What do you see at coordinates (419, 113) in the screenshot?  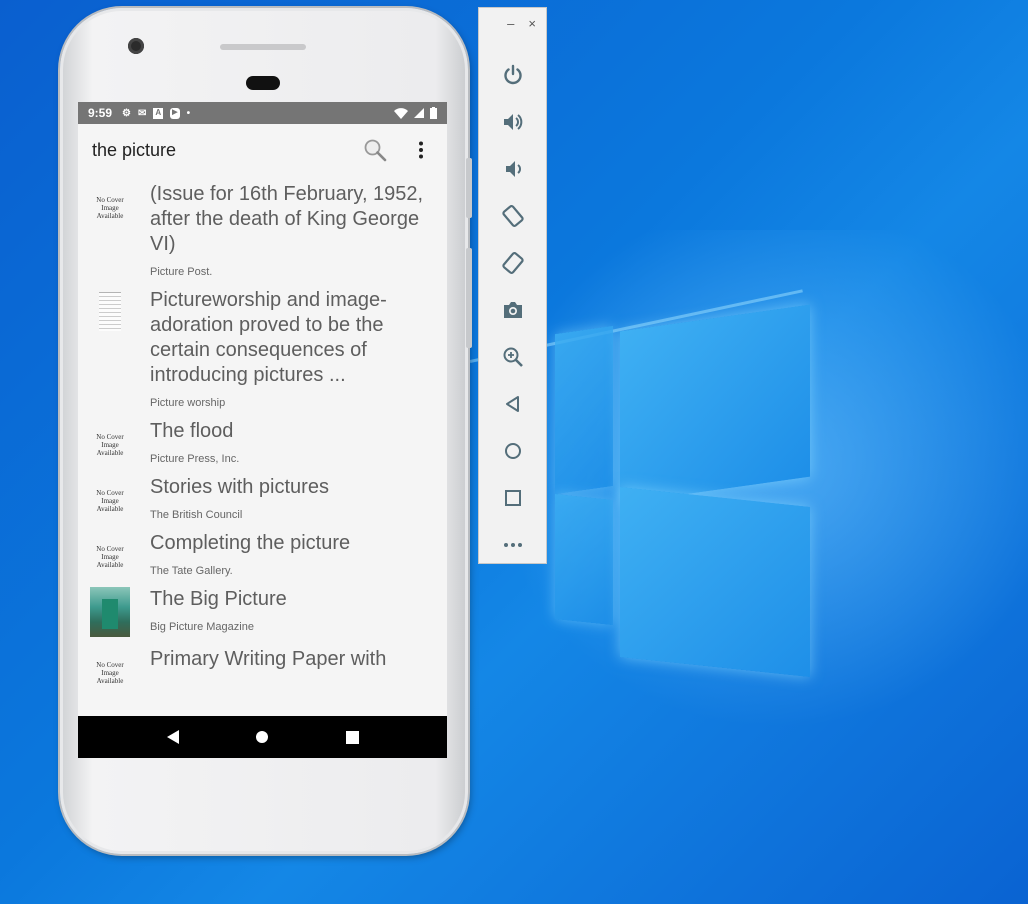 I see `signal-icon` at bounding box center [419, 113].